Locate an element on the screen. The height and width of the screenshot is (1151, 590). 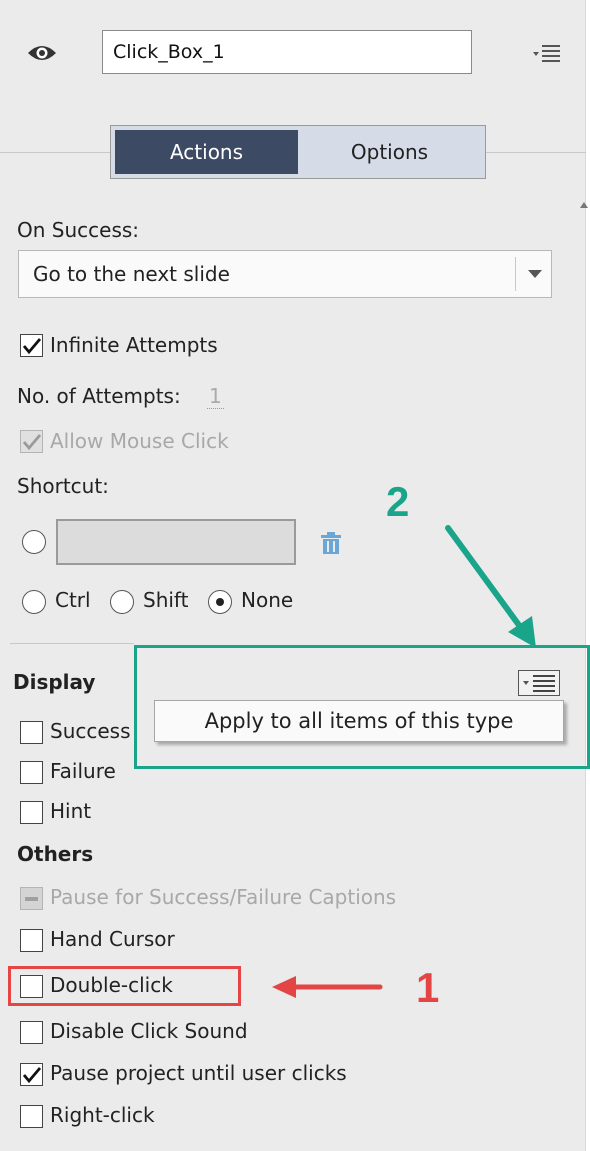
callout-number-1: 1 is located at coordinates (428, 987).